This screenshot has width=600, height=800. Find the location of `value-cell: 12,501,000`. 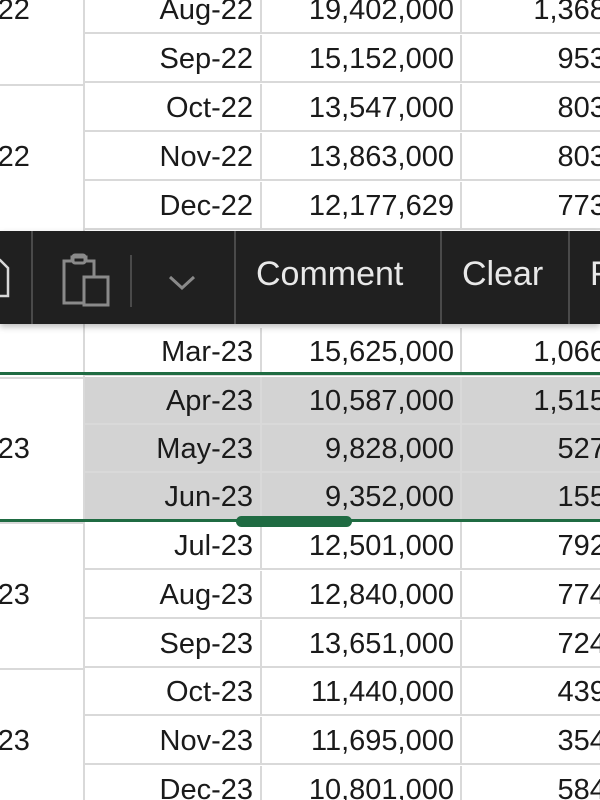

value-cell: 12,501,000 is located at coordinates (362, 546).